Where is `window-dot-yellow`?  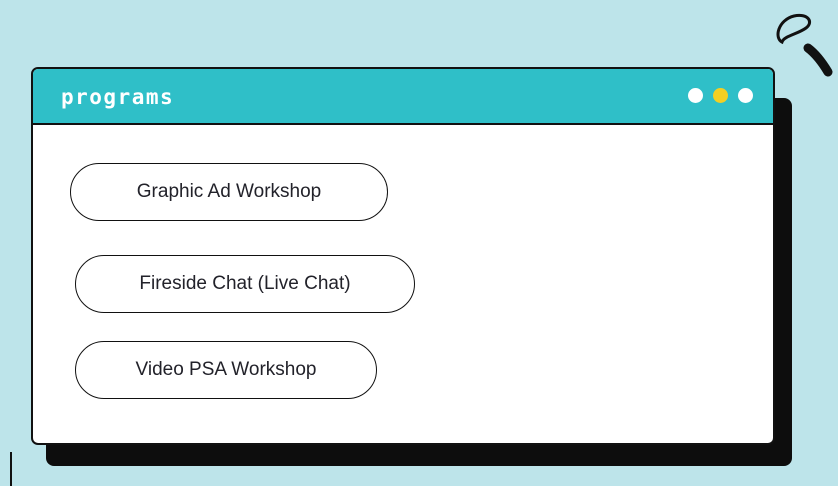
window-dot-yellow is located at coordinates (720, 95).